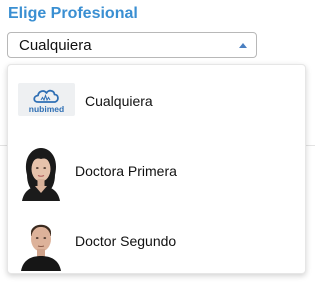 The width and height of the screenshot is (320, 284). I want to click on select-value: Cualquiera, so click(55, 45).